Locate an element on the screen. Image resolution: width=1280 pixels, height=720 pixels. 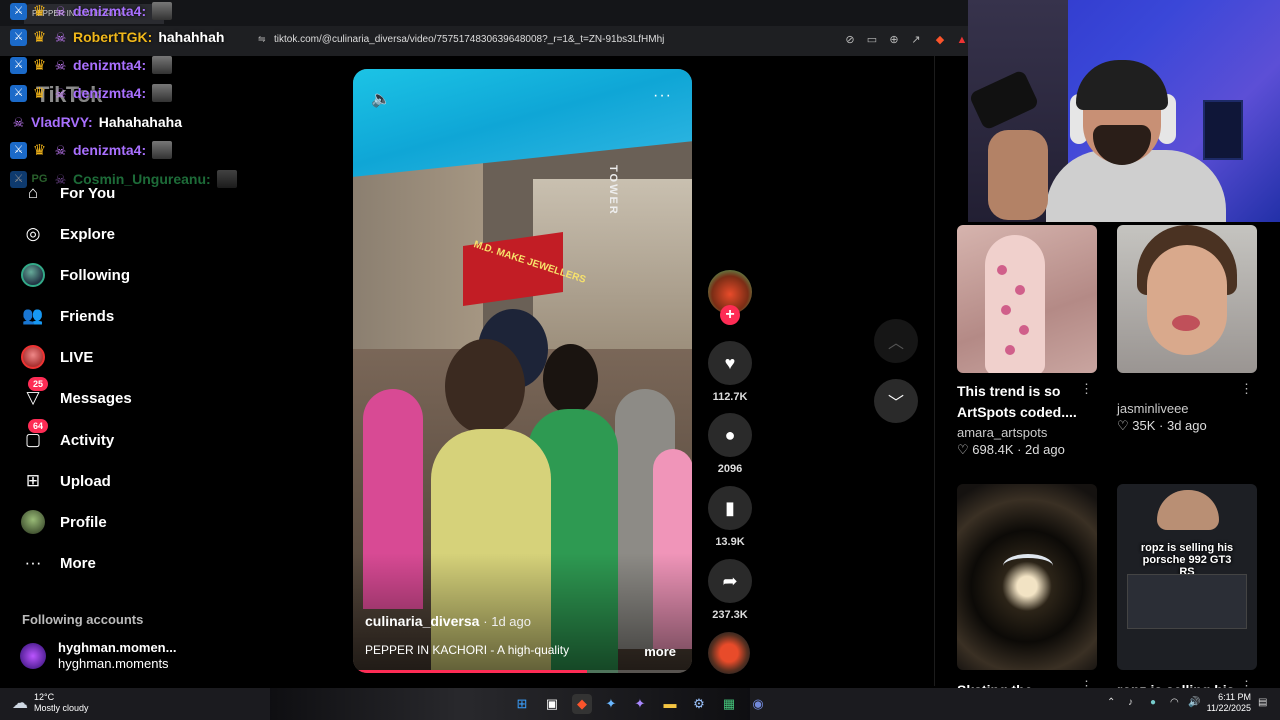
chevron-down-icon: ﹀ is located at coordinates (895, 403).